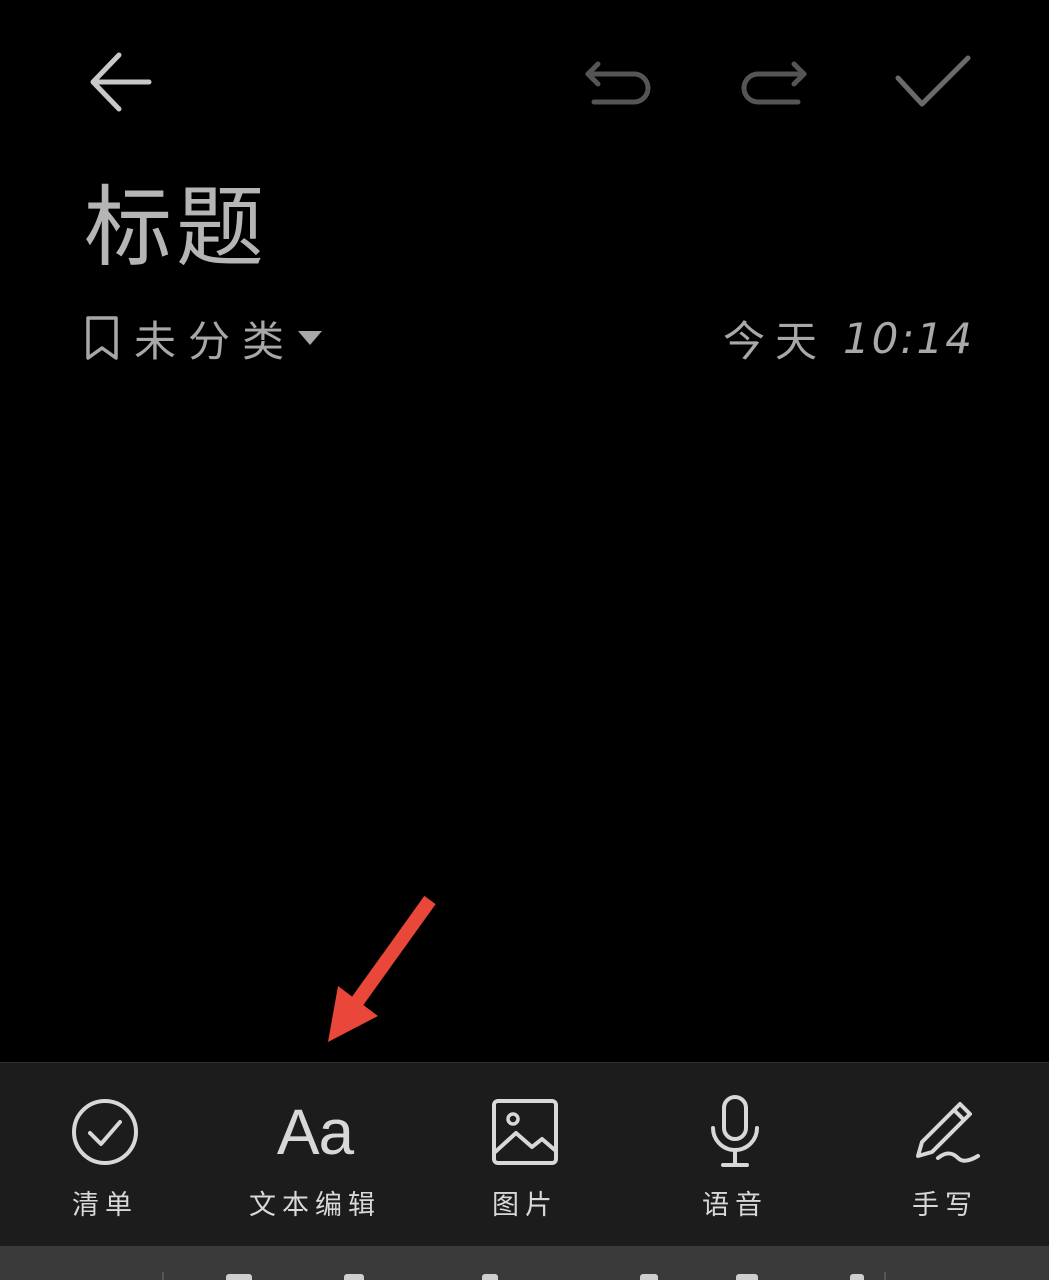  I want to click on category-selector: 未分类, so click(204, 338).